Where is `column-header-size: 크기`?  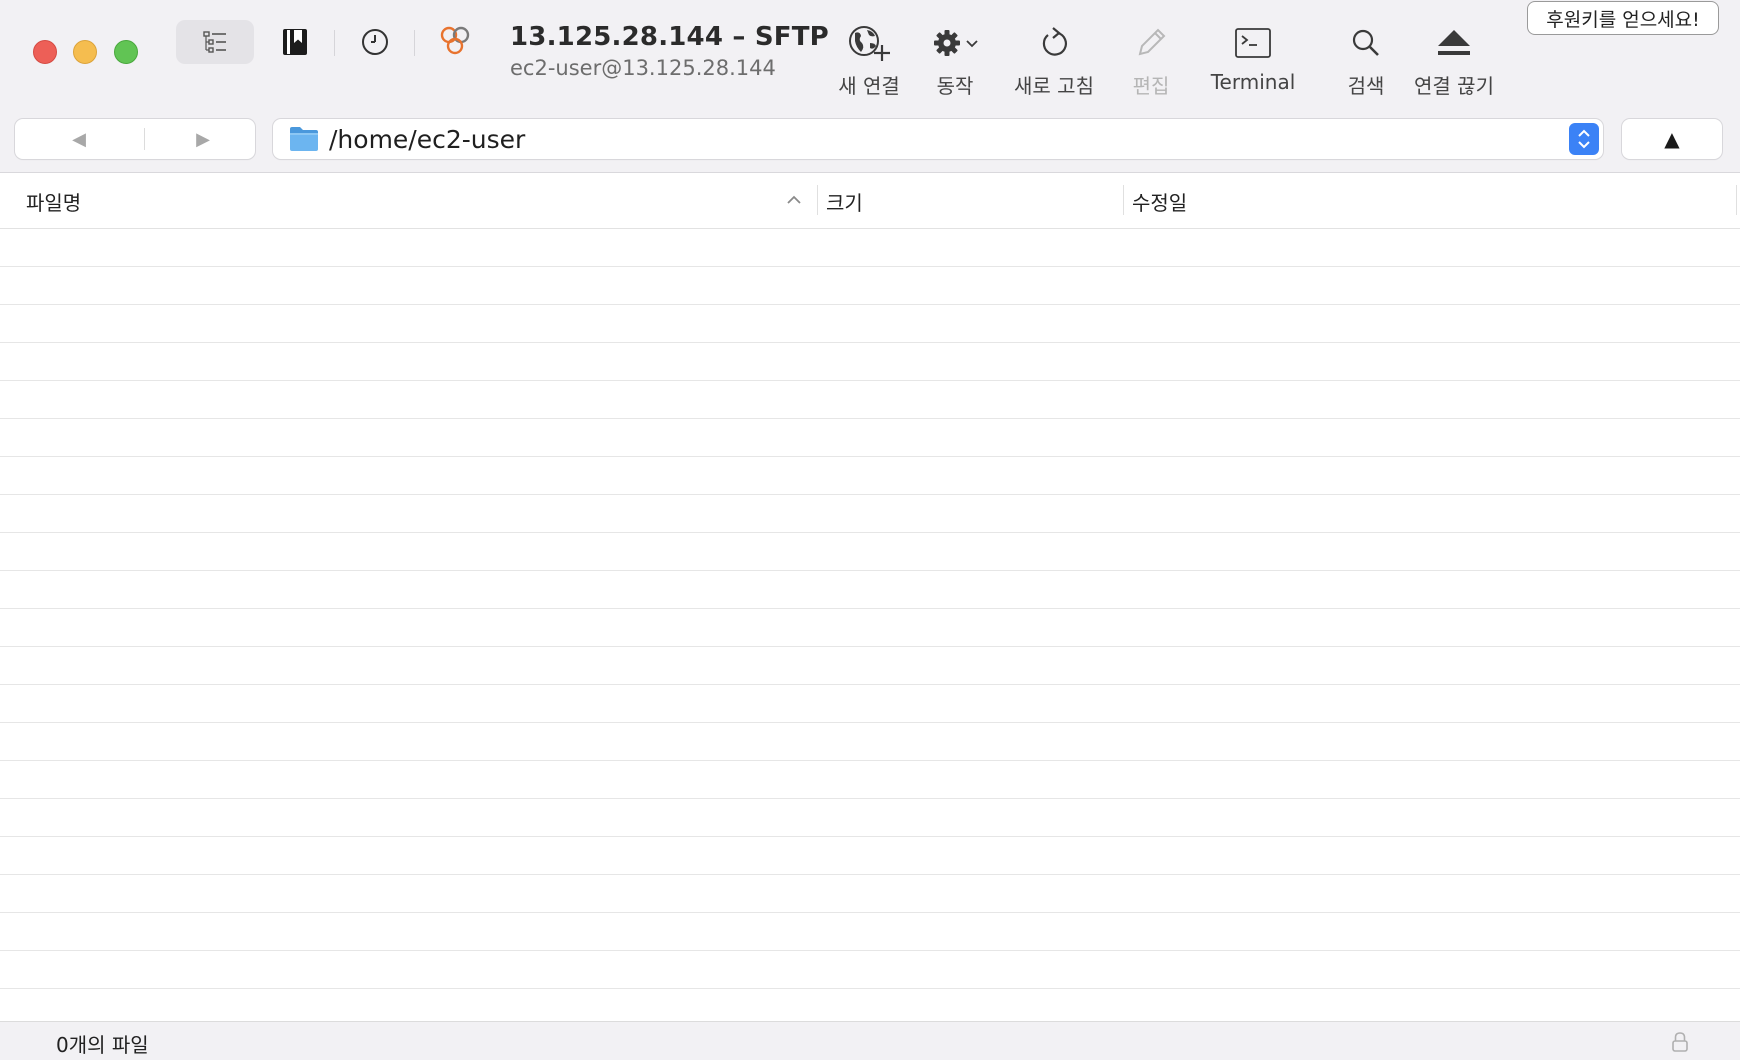 column-header-size: 크기 is located at coordinates (971, 201).